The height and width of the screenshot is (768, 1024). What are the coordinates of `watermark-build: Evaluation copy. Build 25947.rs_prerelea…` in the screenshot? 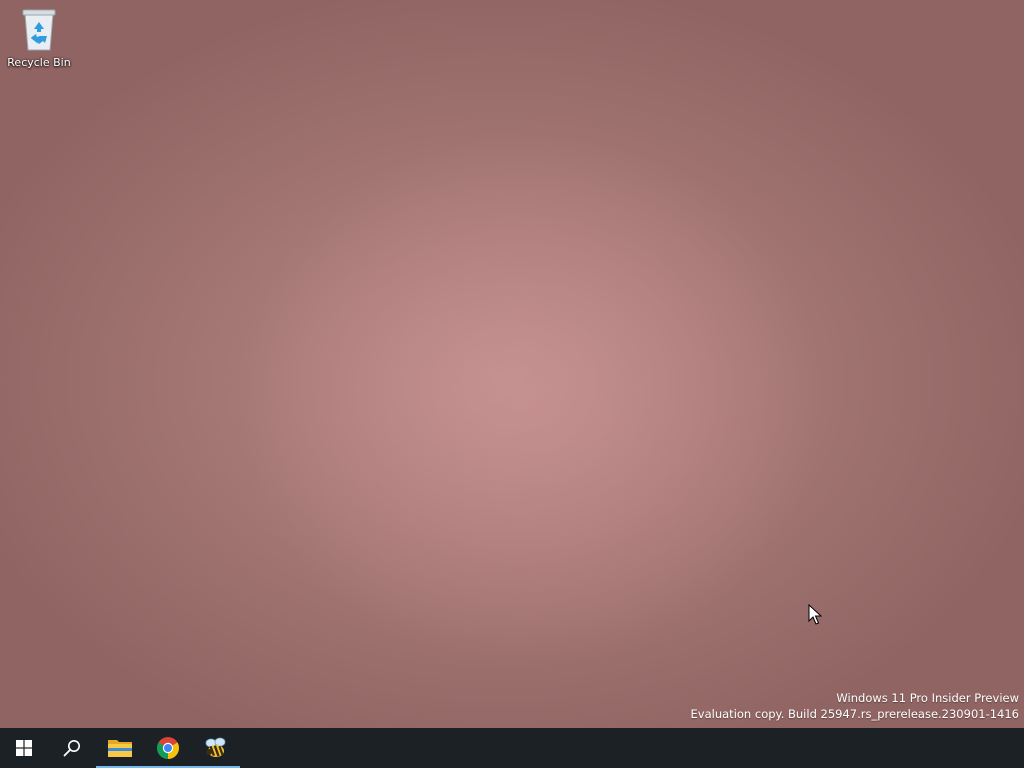 It's located at (854, 714).